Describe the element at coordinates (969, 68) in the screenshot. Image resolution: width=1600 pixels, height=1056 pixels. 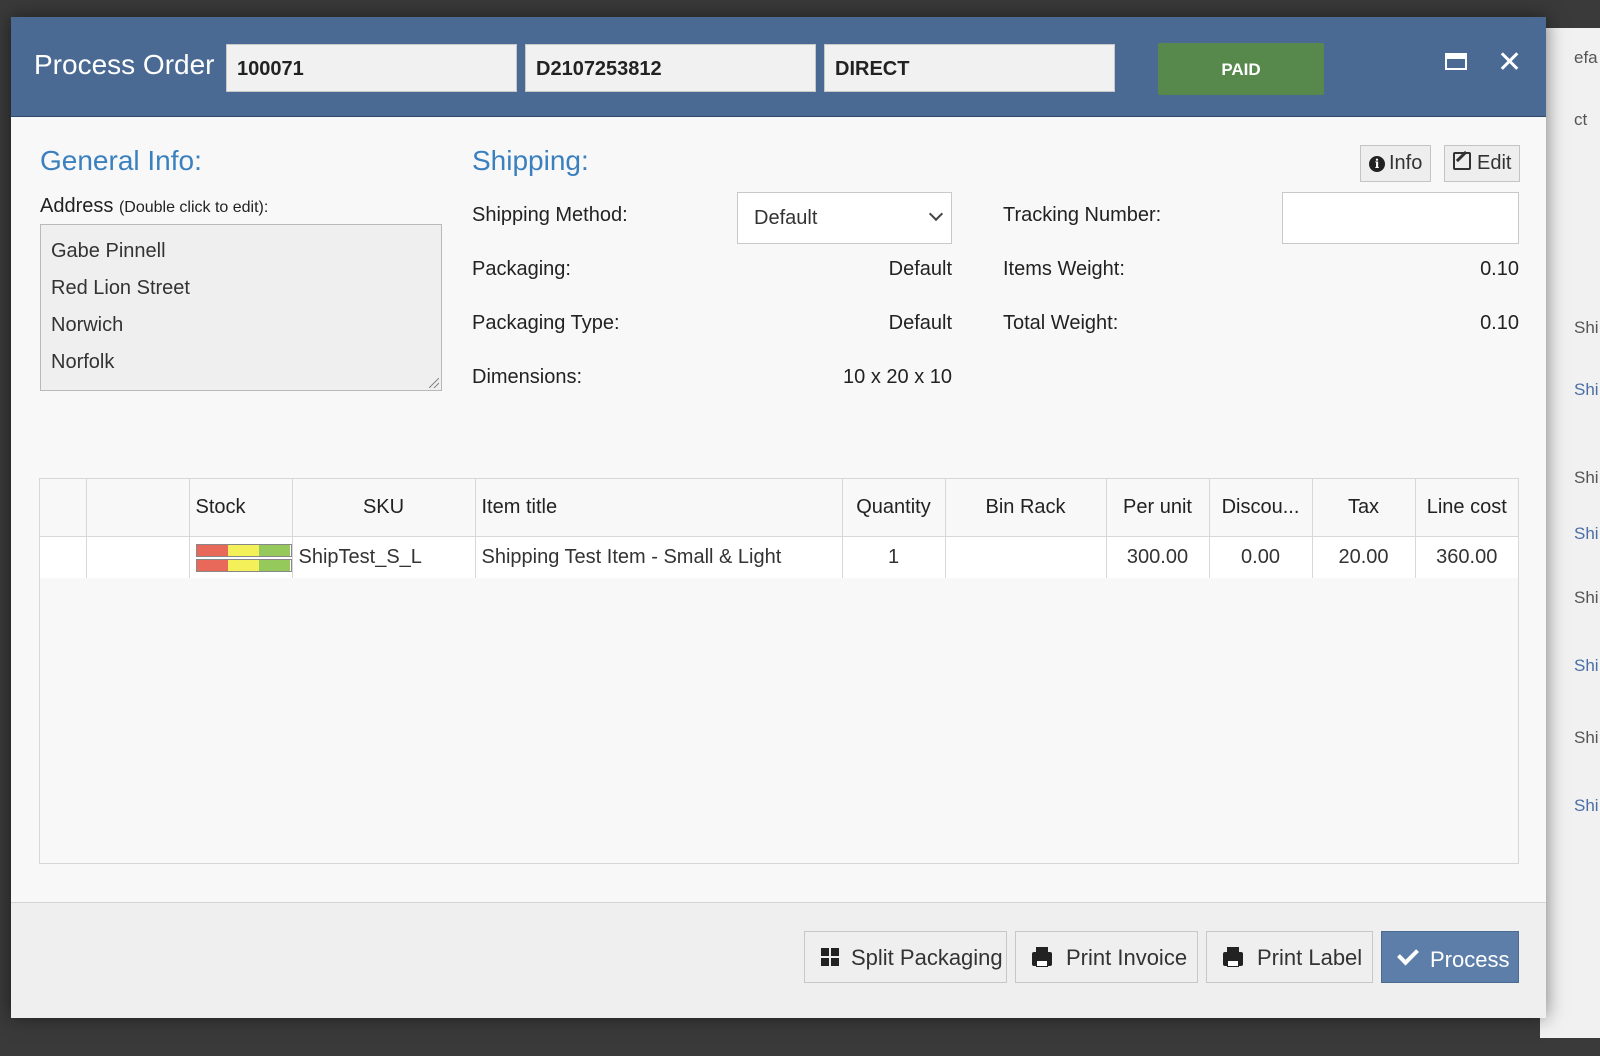
I see `channel-field: DIRECT` at that location.